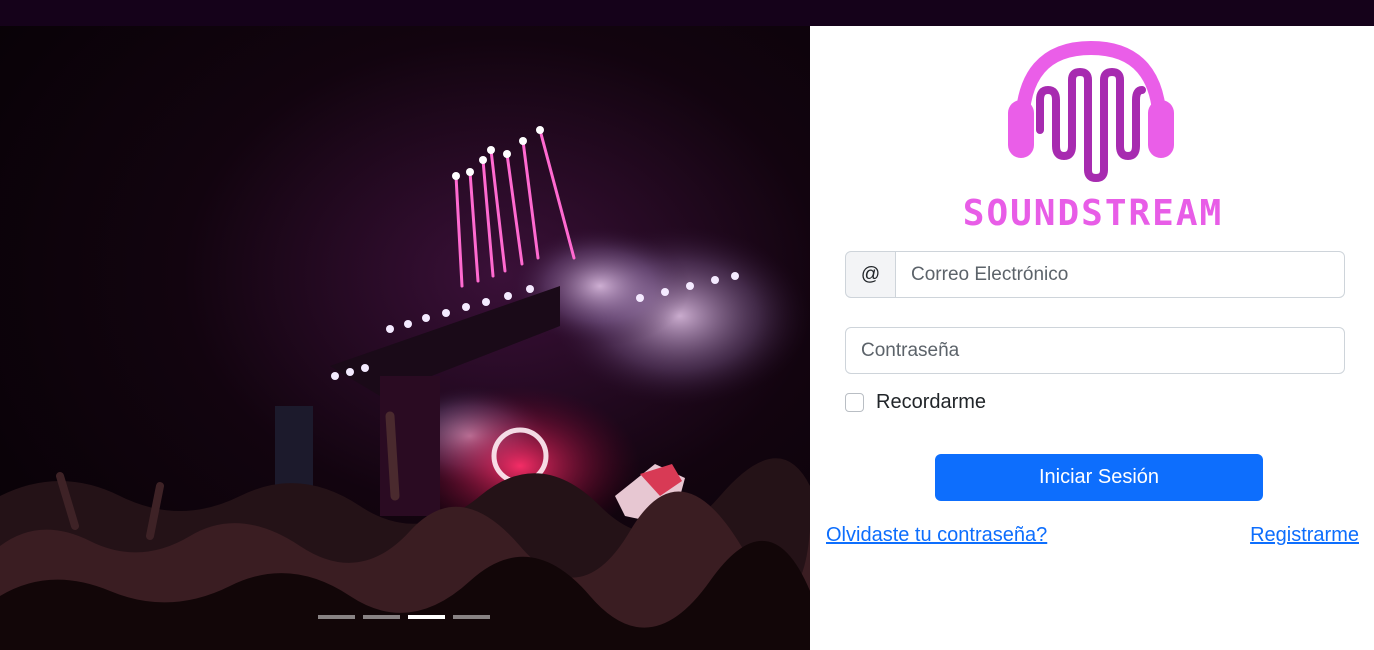  What do you see at coordinates (1120, 274) in the screenshot?
I see `email-field` at bounding box center [1120, 274].